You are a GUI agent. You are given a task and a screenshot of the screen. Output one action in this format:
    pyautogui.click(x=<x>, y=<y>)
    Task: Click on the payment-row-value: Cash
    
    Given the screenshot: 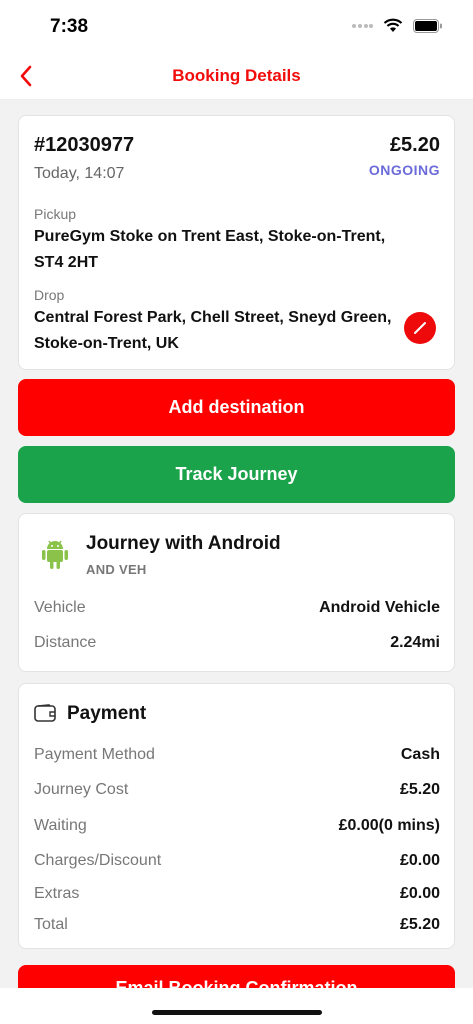 What is the action you would take?
    pyautogui.click(x=420, y=754)
    